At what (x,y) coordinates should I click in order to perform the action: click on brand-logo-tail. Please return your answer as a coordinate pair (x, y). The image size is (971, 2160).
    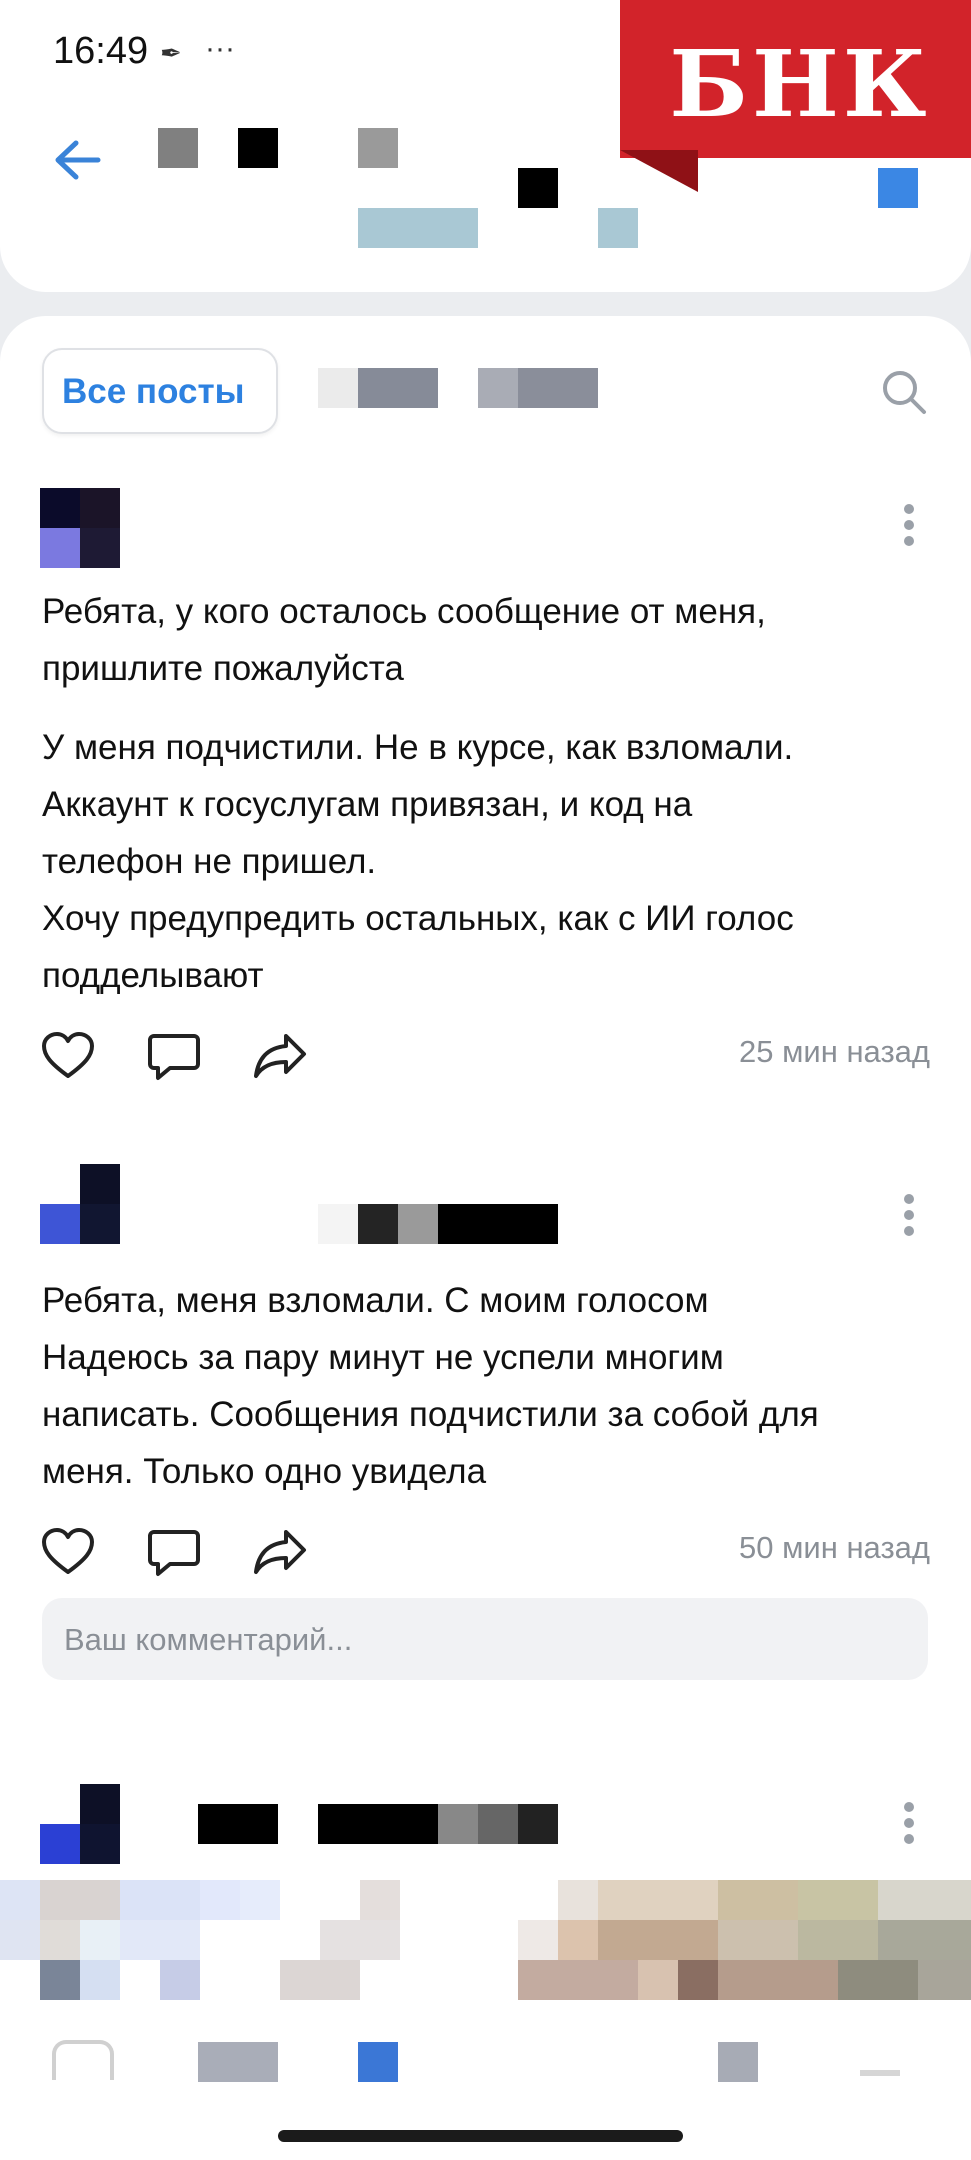
    Looking at the image, I should click on (659, 171).